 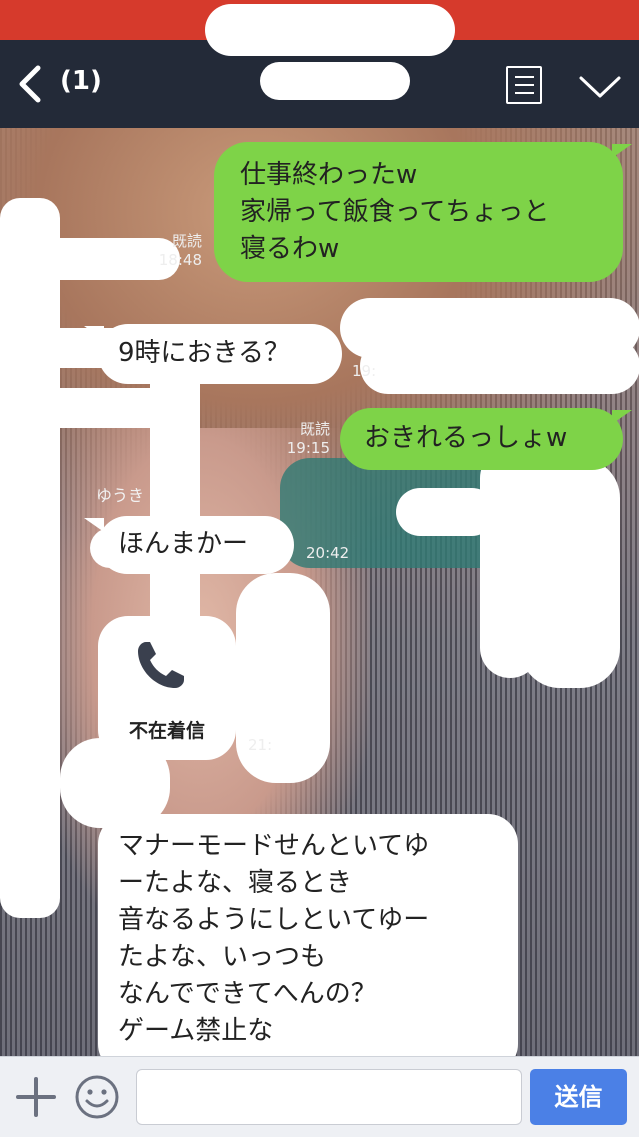 I want to click on sender-name: ゆうき, so click(x=120, y=495).